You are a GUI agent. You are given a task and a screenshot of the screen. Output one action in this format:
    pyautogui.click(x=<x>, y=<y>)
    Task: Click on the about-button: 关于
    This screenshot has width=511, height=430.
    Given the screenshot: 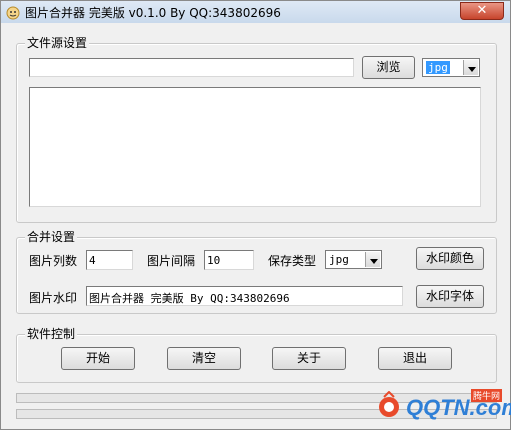 What is the action you would take?
    pyautogui.click(x=309, y=358)
    